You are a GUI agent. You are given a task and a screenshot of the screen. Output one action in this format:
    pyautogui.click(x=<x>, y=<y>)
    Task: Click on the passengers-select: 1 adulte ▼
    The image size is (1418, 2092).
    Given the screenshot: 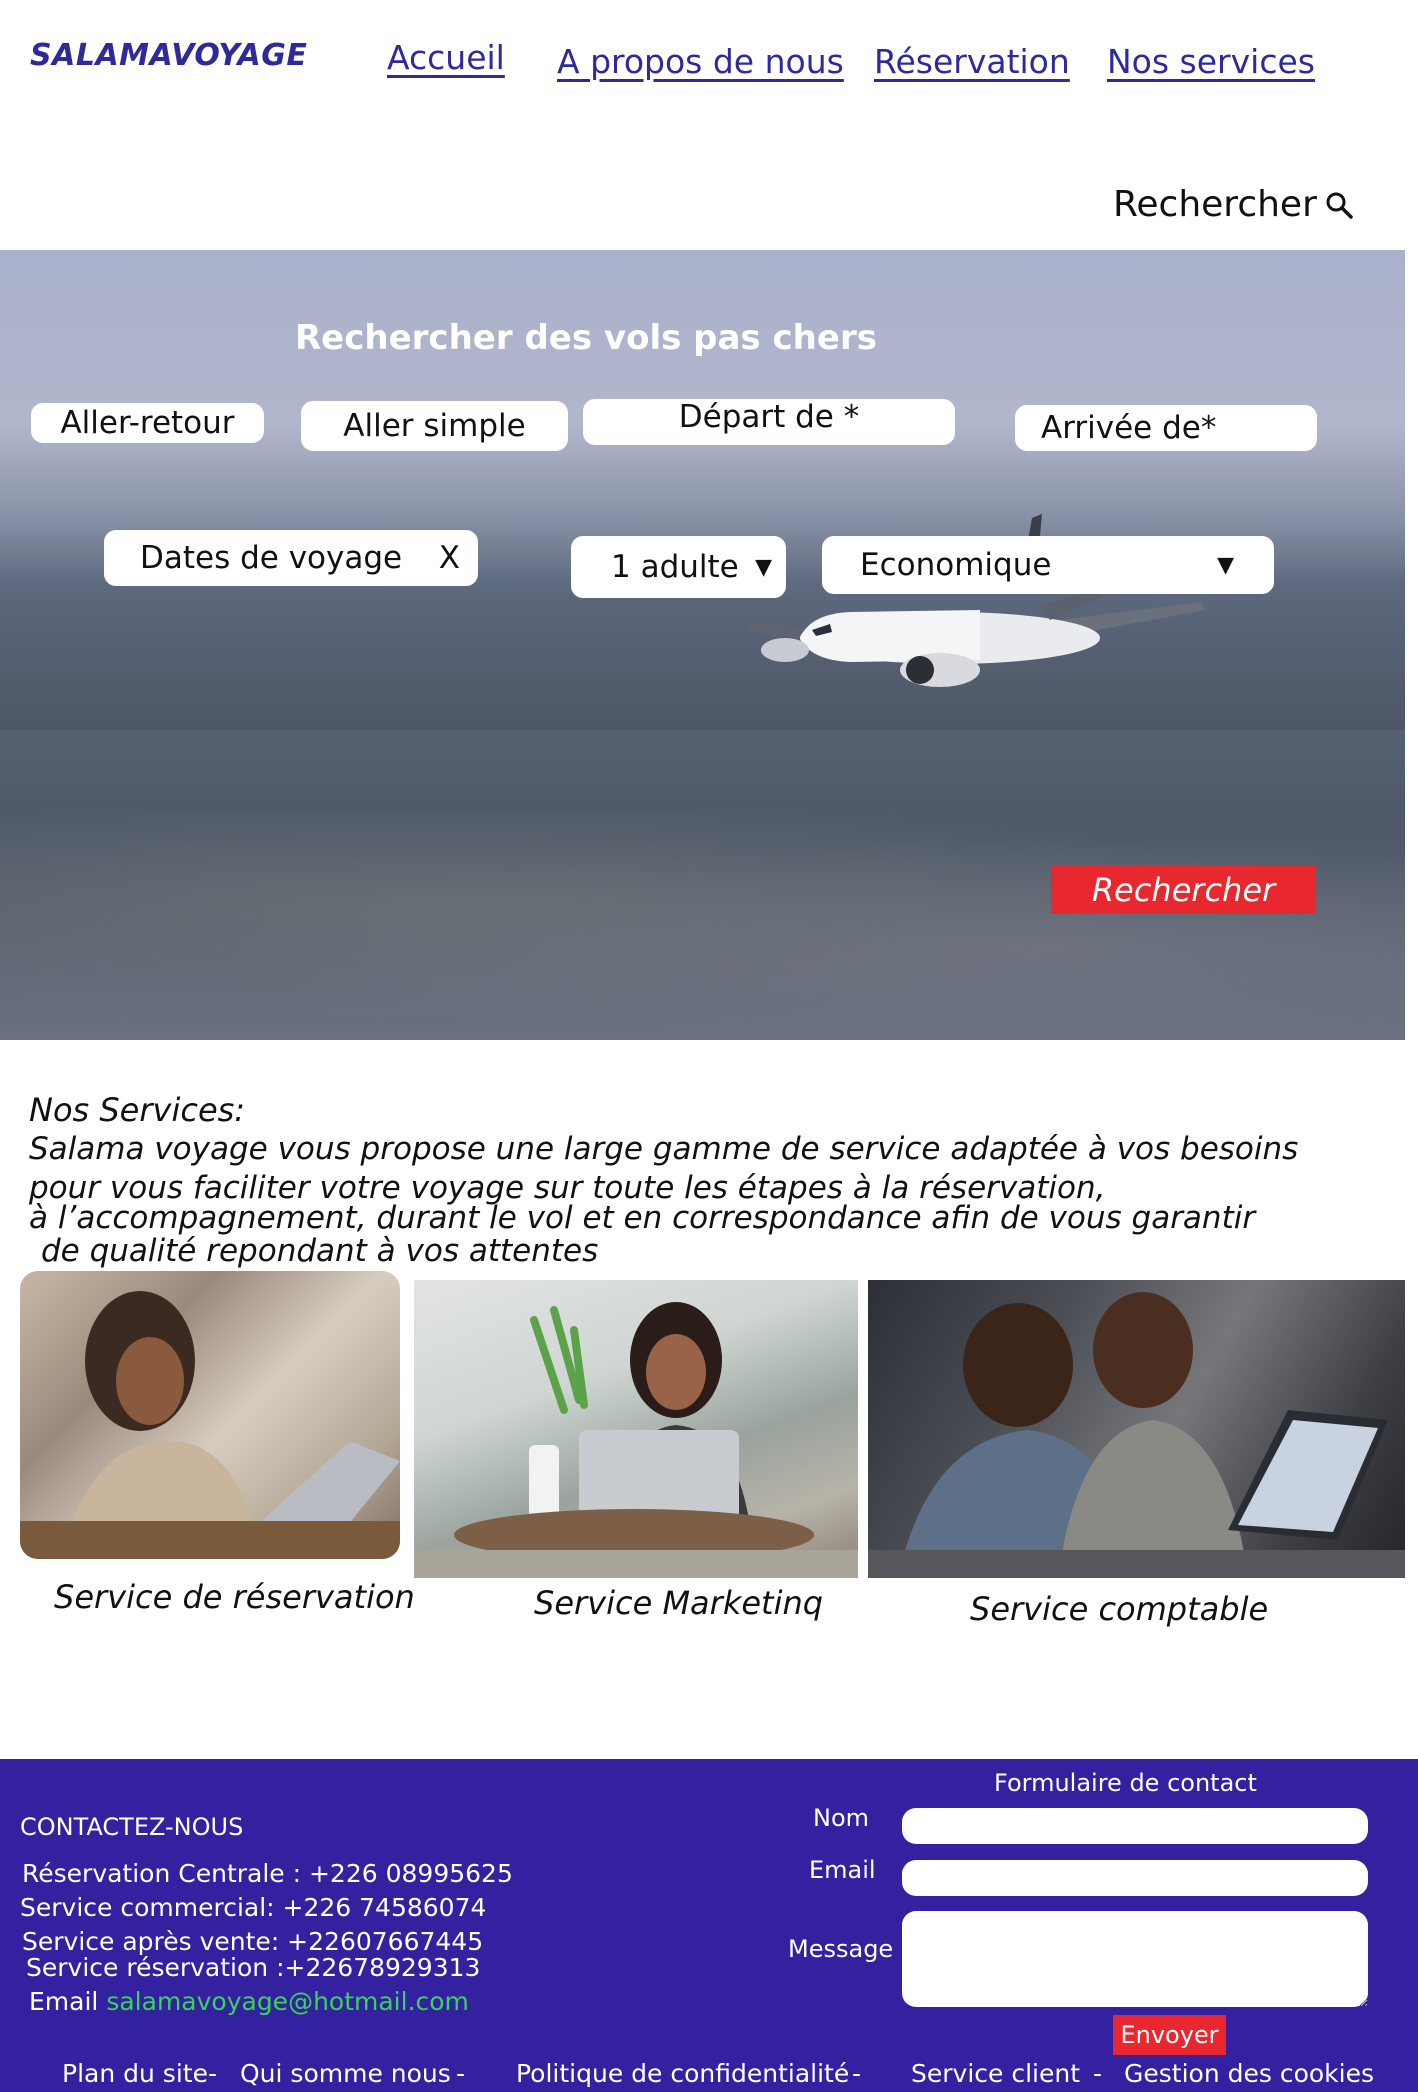 What is the action you would take?
    pyautogui.click(x=678, y=567)
    